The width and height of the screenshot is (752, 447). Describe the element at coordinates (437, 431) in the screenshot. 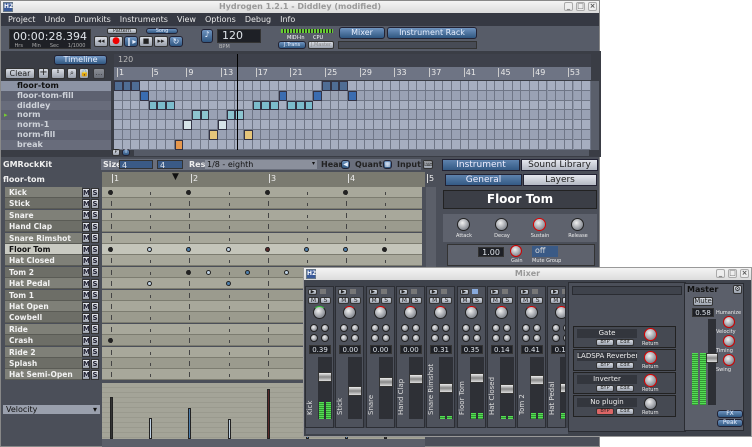

I see `mixer-horizontal-scrollbar` at that location.